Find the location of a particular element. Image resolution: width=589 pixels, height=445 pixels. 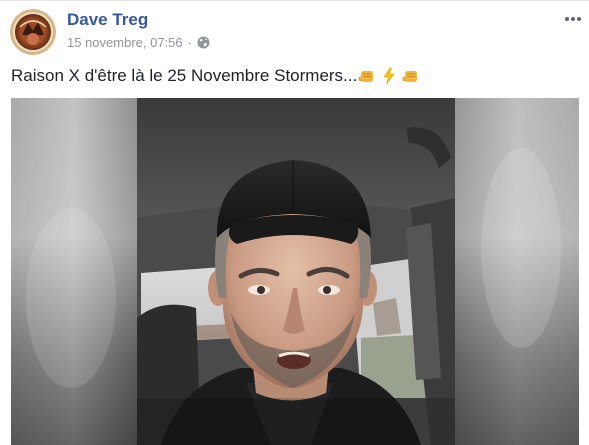

more-dots-icon is located at coordinates (573, 19).